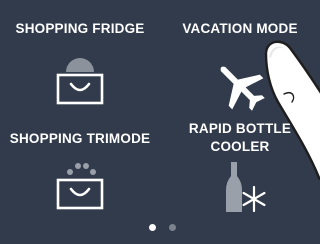  I want to click on airplane-icon, so click(242, 88).